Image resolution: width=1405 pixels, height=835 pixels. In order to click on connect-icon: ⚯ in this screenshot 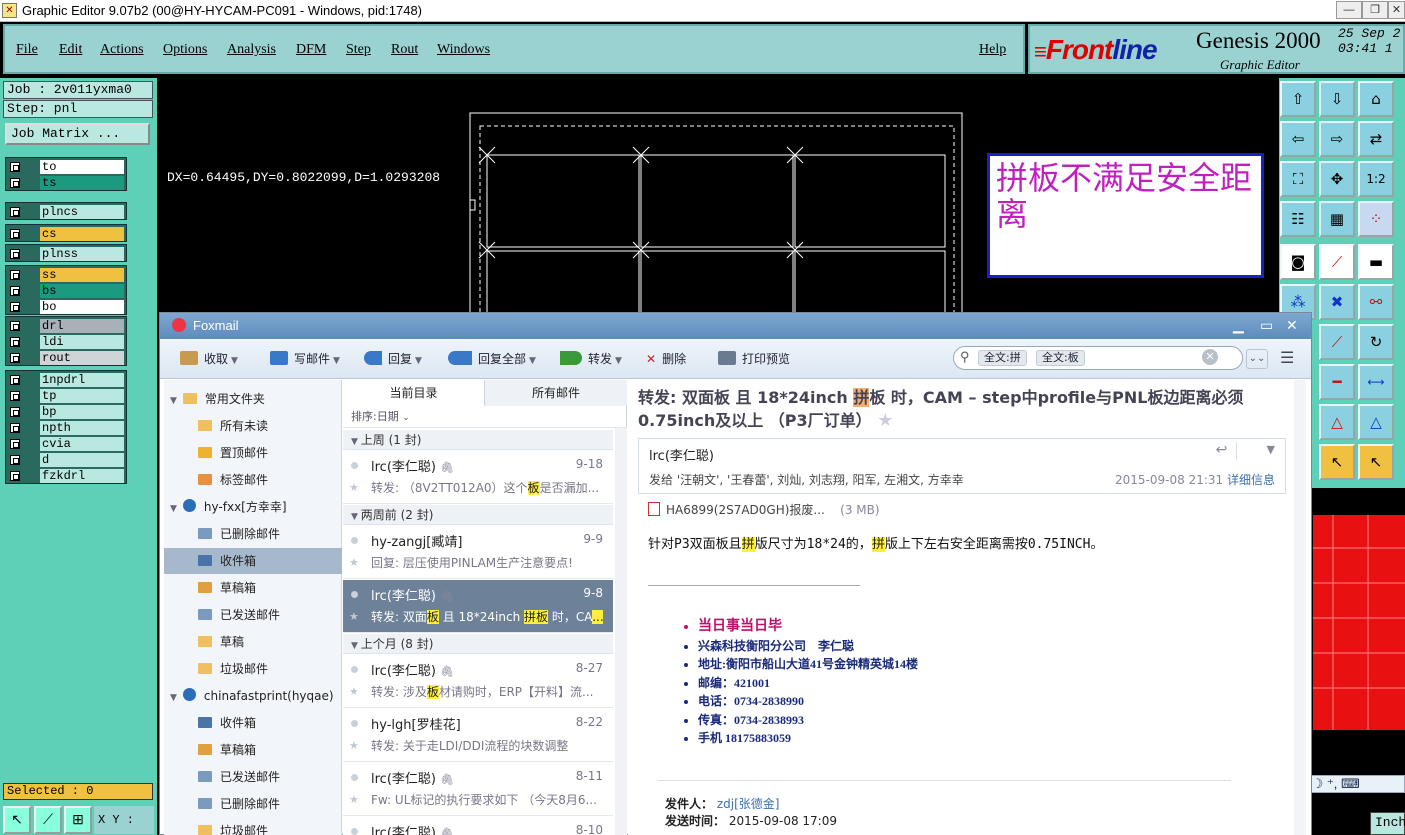, I will do `click(1376, 302)`.